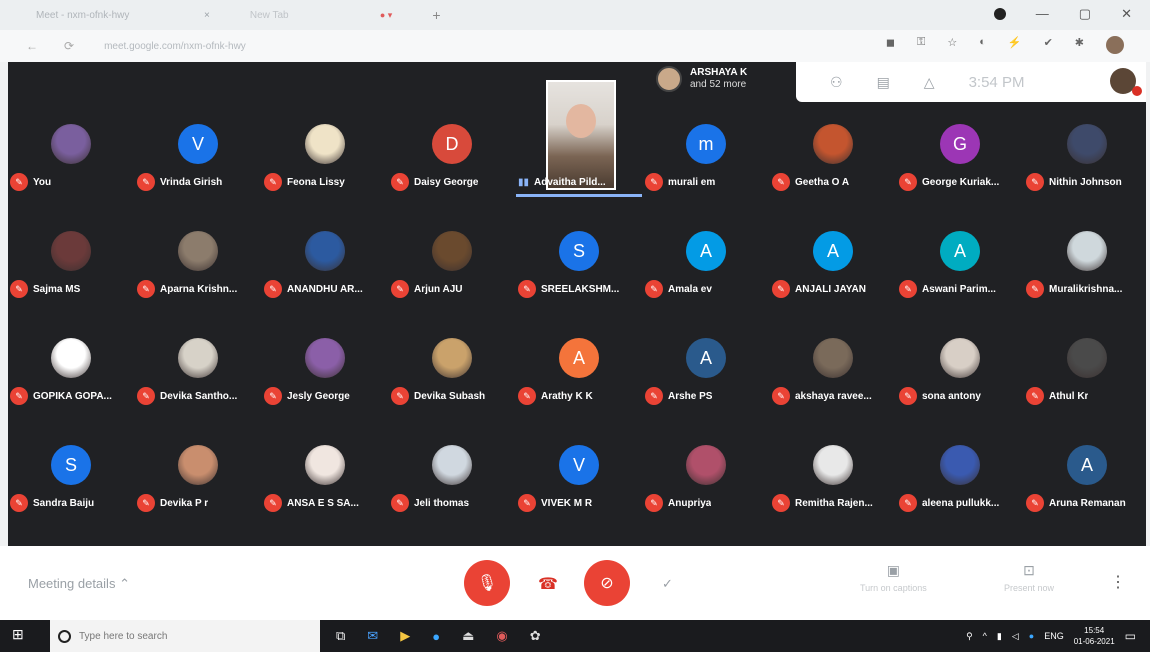 The height and width of the screenshot is (652, 1150). What do you see at coordinates (836, 82) in the screenshot?
I see `people-icon: ⚇` at bounding box center [836, 82].